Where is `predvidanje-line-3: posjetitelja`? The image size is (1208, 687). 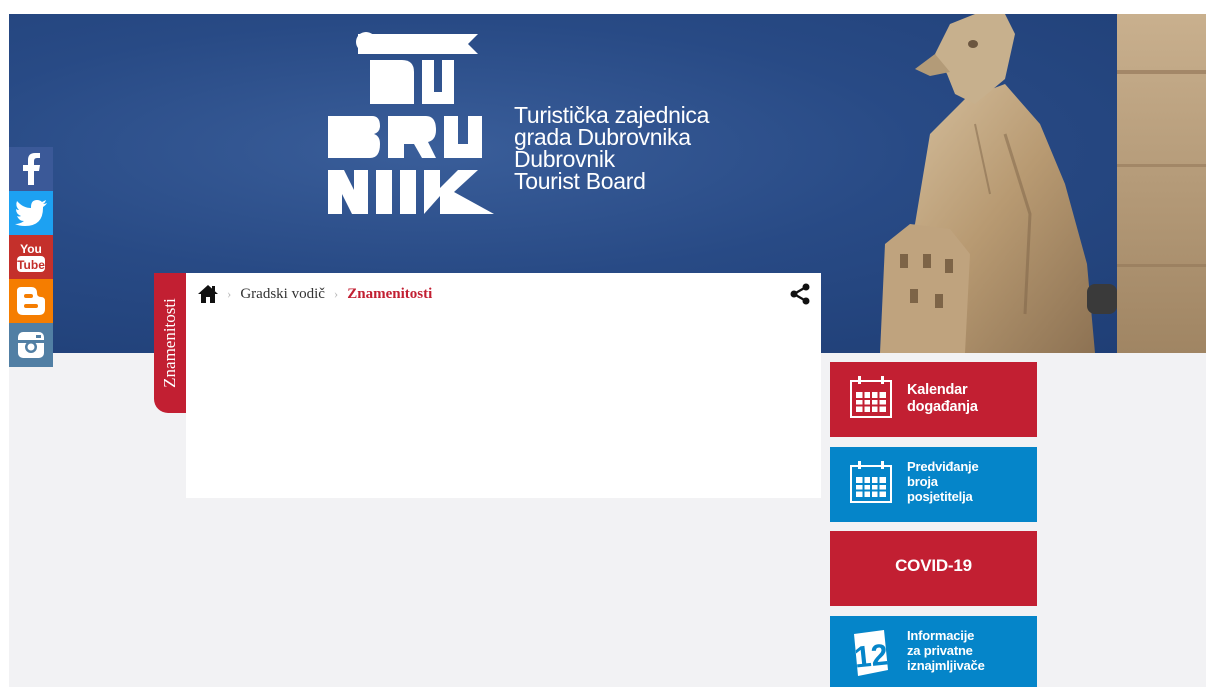
predvidanje-line-3: posjetitelja is located at coordinates (940, 496).